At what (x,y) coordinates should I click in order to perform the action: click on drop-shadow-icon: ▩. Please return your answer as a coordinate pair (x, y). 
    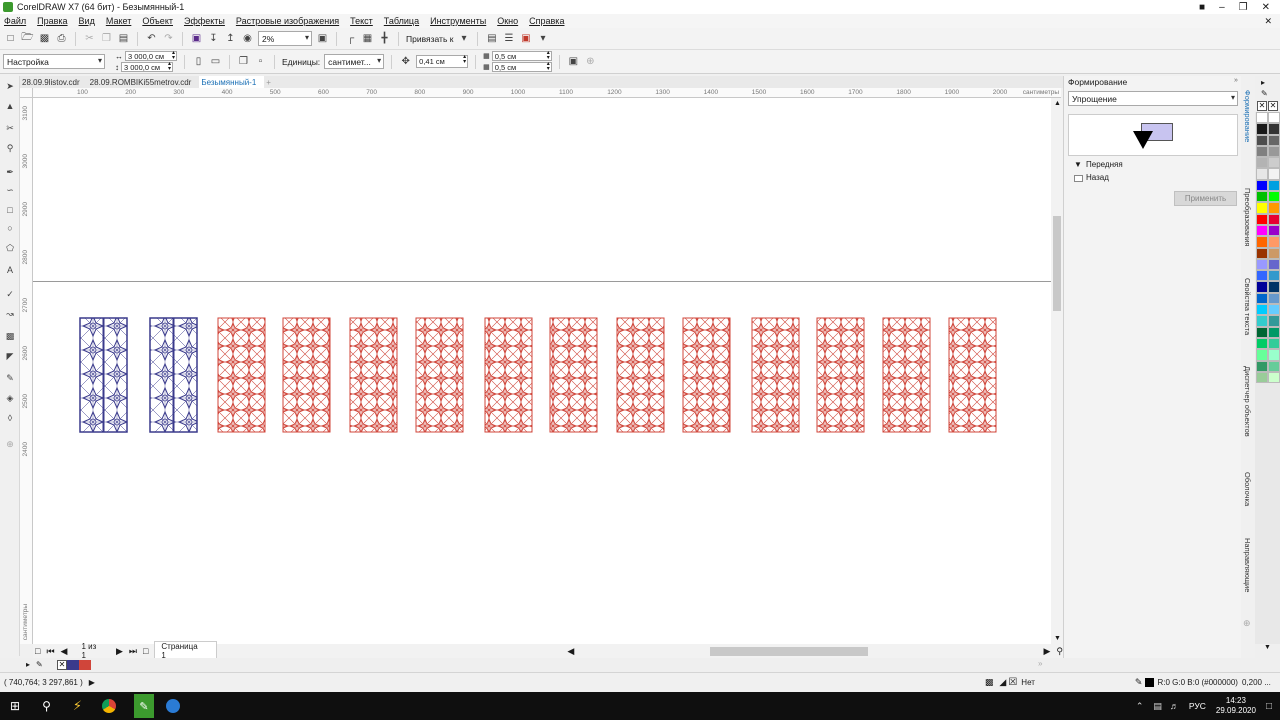
    Looking at the image, I should click on (10, 336).